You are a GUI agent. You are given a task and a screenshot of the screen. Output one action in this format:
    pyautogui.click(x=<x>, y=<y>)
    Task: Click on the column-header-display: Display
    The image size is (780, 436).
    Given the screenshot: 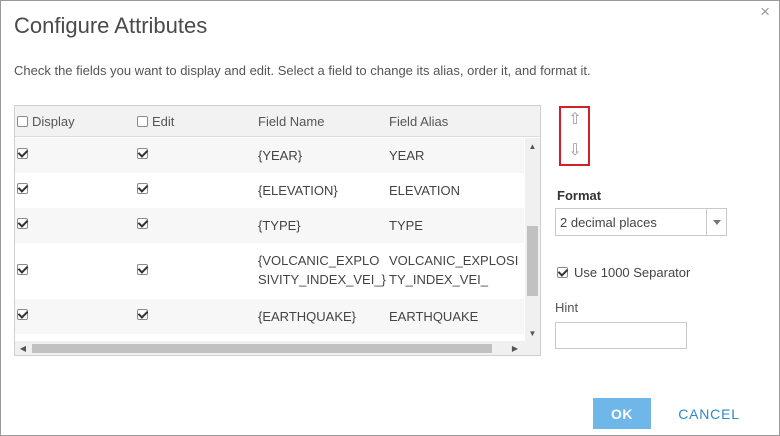 What is the action you would take?
    pyautogui.click(x=46, y=121)
    